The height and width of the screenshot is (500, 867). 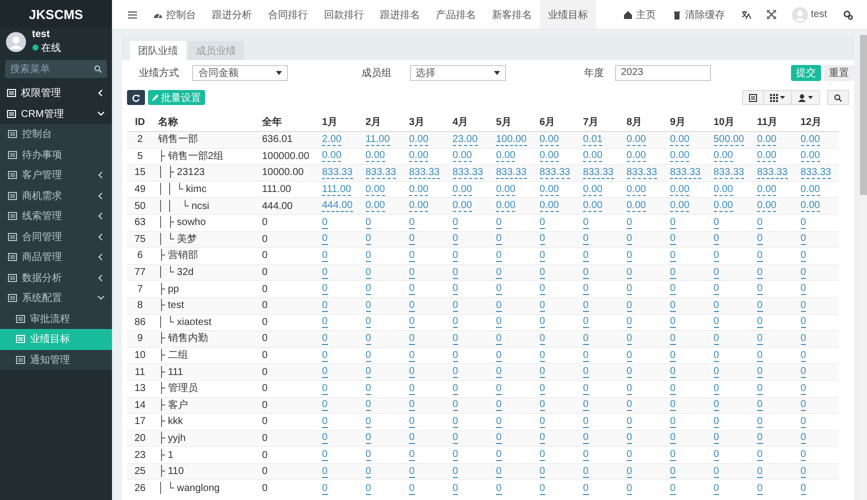 I want to click on header-link: 清除缓存, so click(x=698, y=15).